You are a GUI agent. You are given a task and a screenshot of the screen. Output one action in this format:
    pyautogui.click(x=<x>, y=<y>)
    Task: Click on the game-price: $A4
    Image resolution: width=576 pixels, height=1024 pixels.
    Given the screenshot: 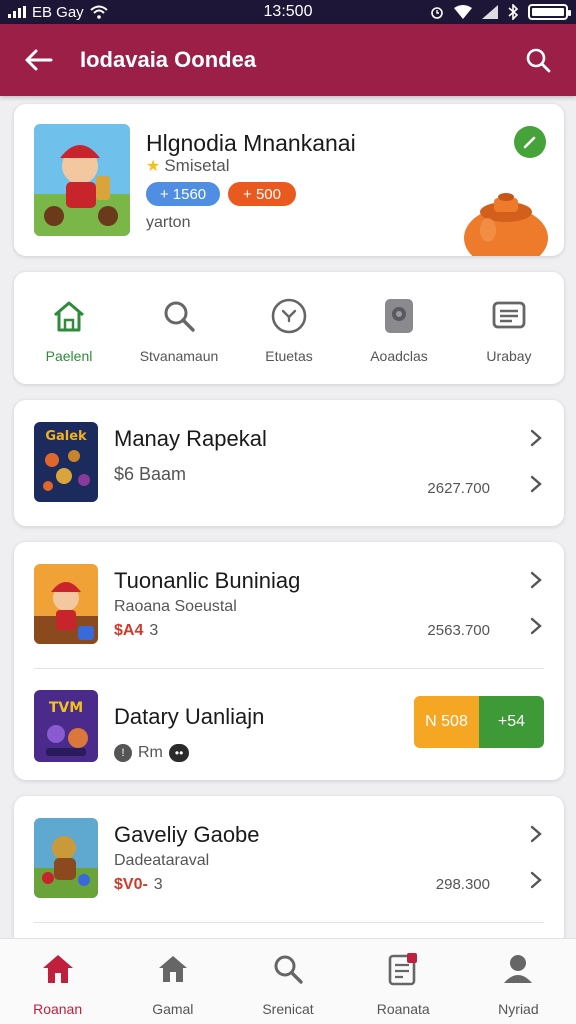 What is the action you would take?
    pyautogui.click(x=129, y=630)
    